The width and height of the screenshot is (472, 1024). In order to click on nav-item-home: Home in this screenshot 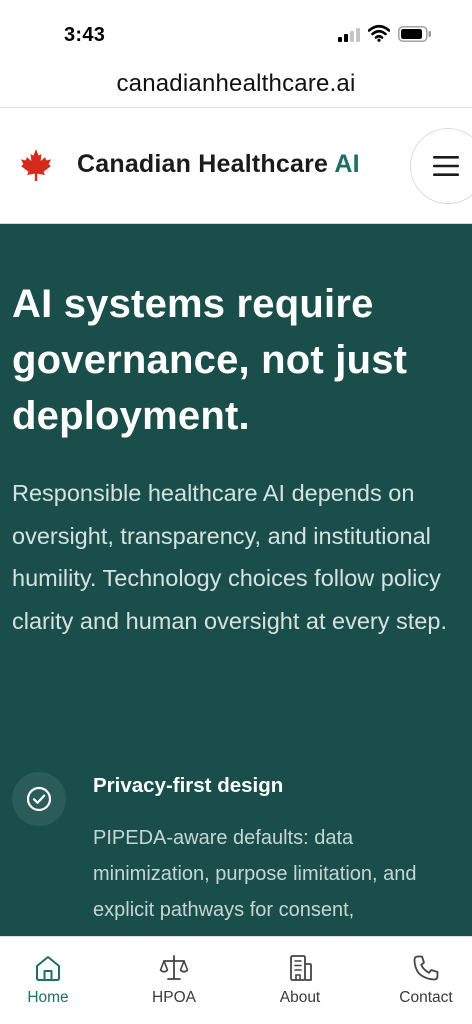, I will do `click(48, 980)`.